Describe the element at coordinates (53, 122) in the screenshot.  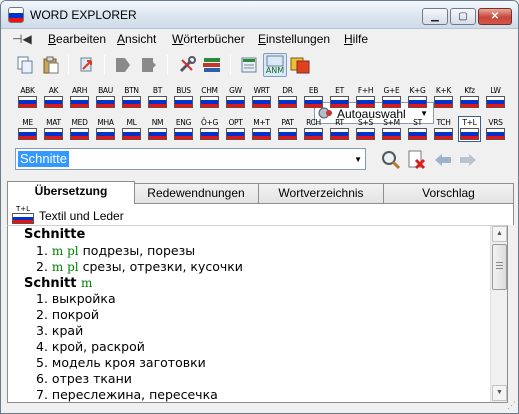
I see `dictionary-code: MAT` at that location.